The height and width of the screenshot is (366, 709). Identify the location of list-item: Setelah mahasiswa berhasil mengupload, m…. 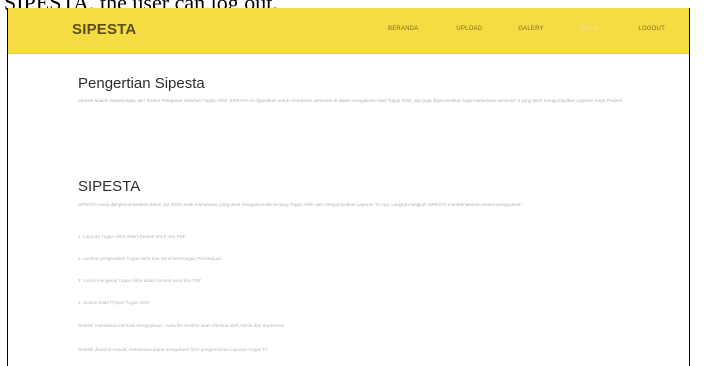
(181, 325).